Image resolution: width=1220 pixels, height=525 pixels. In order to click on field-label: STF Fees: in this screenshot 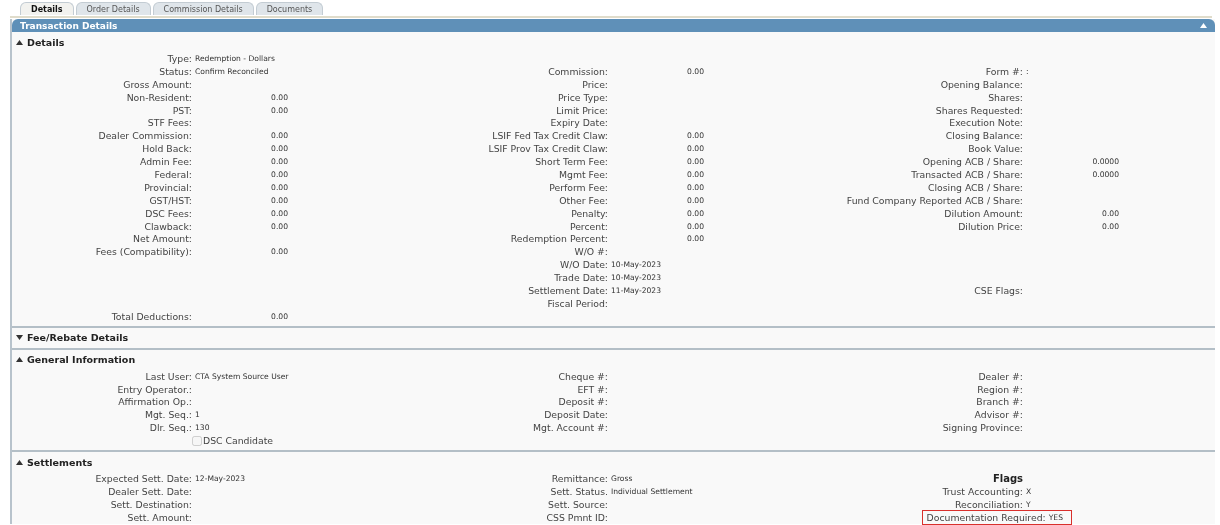, I will do `click(169, 123)`.